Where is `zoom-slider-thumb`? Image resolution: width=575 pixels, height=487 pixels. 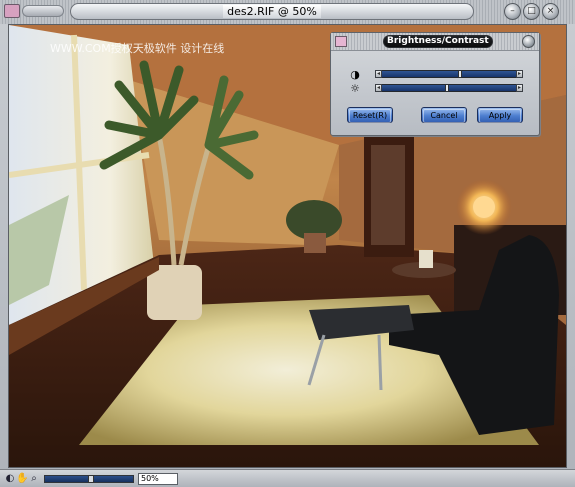
zoom-slider-thumb is located at coordinates (91, 479).